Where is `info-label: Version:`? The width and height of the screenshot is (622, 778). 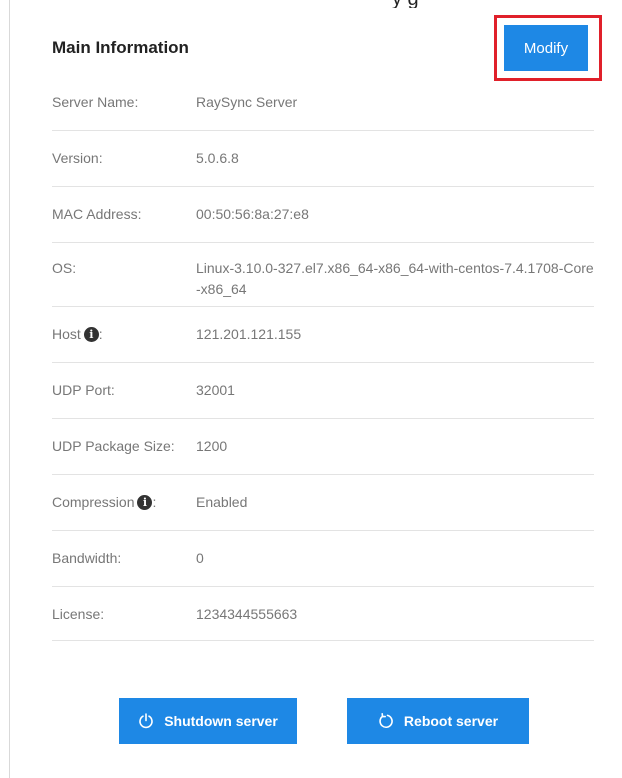
info-label: Version: is located at coordinates (77, 158).